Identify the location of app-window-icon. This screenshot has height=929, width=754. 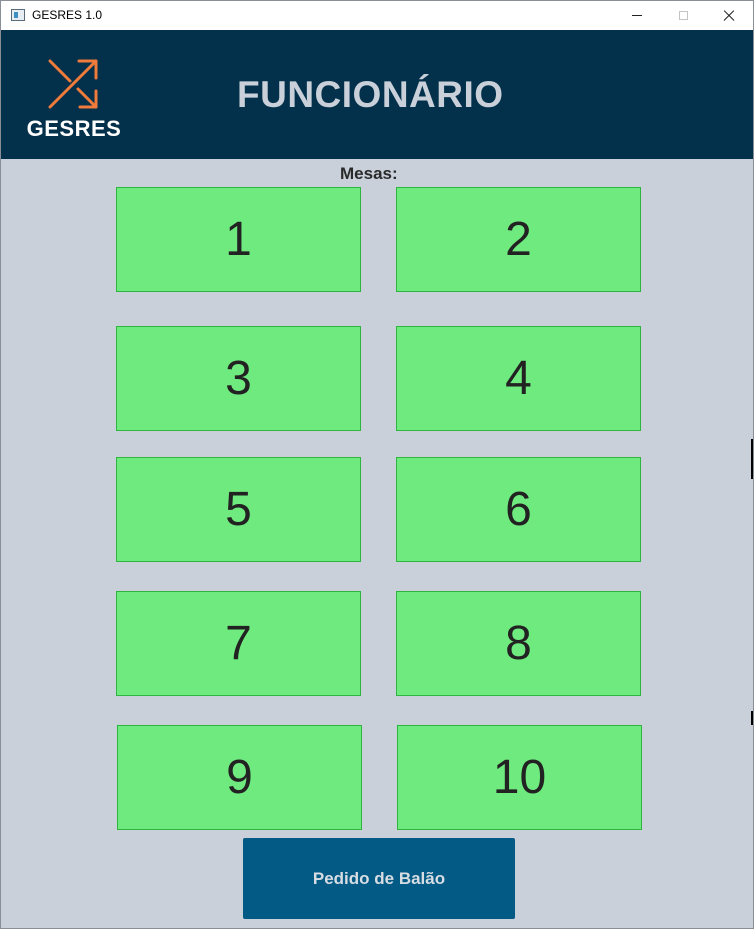
(18, 15).